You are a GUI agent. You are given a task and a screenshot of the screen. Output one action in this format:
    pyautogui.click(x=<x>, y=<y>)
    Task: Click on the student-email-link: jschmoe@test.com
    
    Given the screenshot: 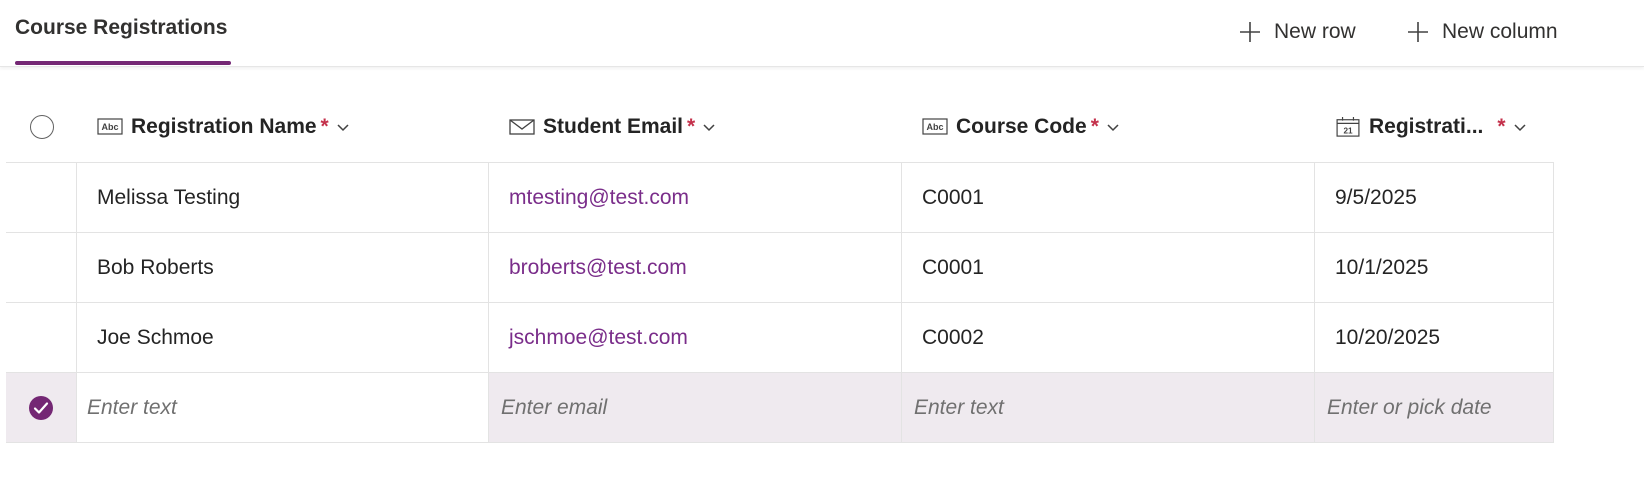 What is the action you would take?
    pyautogui.click(x=695, y=337)
    